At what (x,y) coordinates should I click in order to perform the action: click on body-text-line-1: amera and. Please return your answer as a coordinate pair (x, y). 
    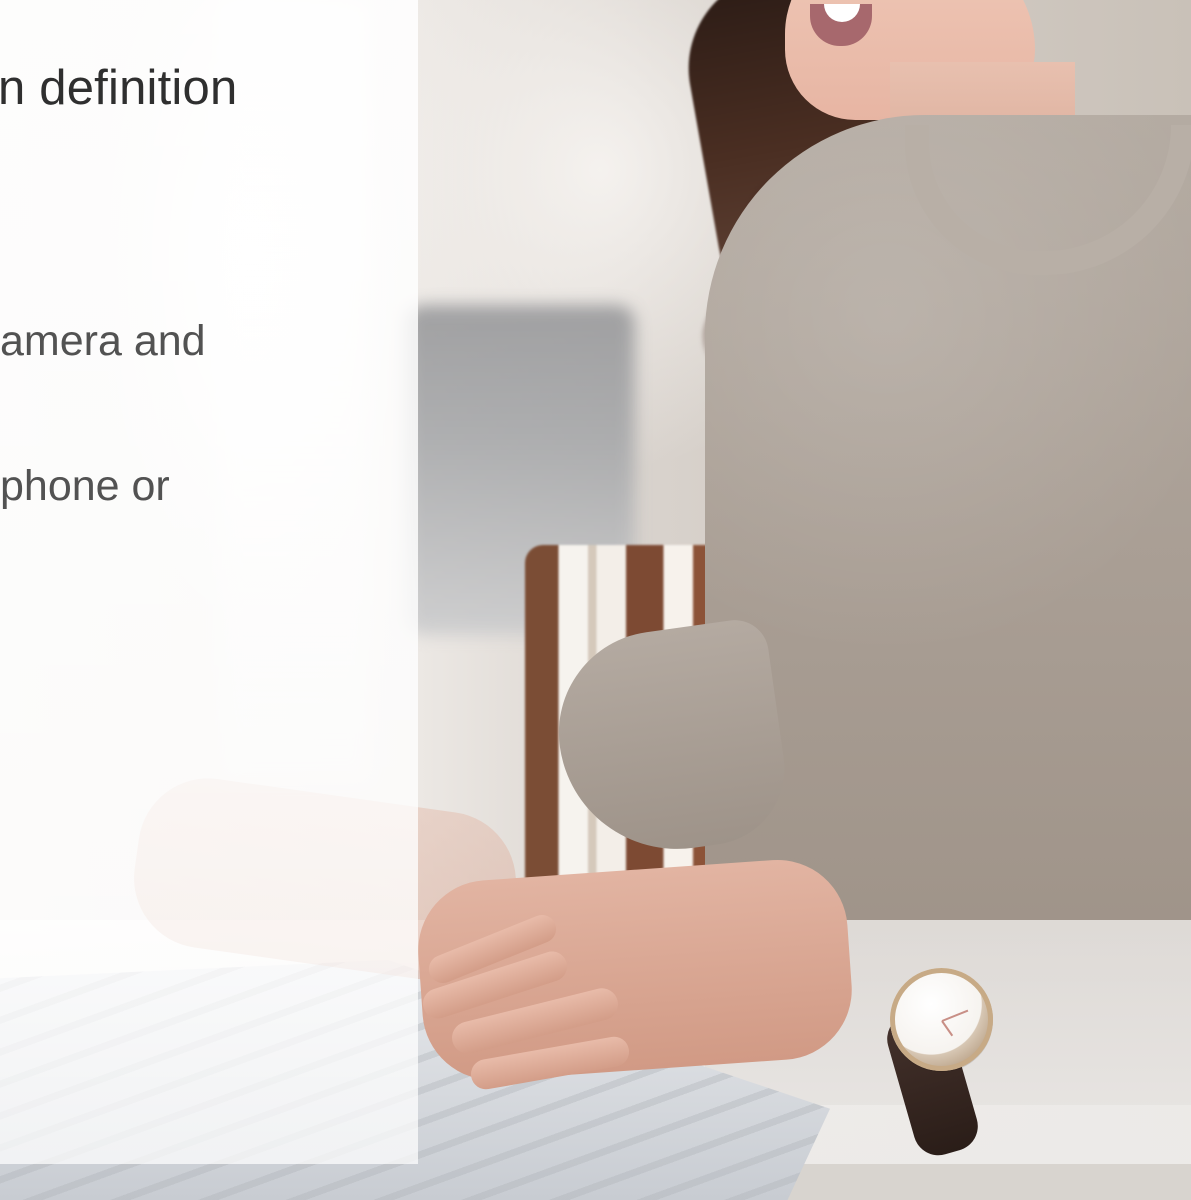
    Looking at the image, I should click on (103, 341).